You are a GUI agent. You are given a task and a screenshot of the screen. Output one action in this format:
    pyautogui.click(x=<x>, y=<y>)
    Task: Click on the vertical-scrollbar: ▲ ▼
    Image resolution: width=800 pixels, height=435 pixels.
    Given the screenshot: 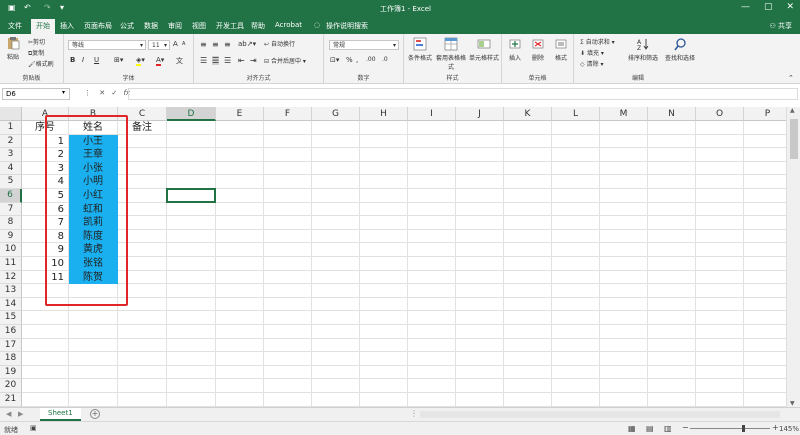 What is the action you would take?
    pyautogui.click(x=793, y=257)
    